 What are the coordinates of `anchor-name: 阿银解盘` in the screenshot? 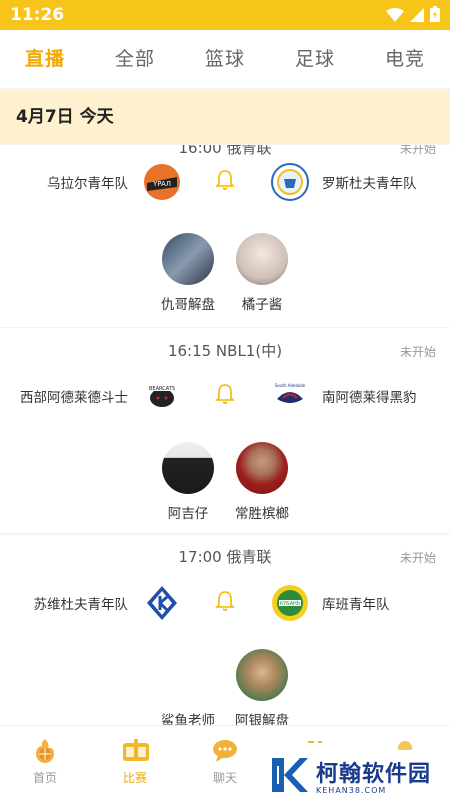 It's located at (262, 719).